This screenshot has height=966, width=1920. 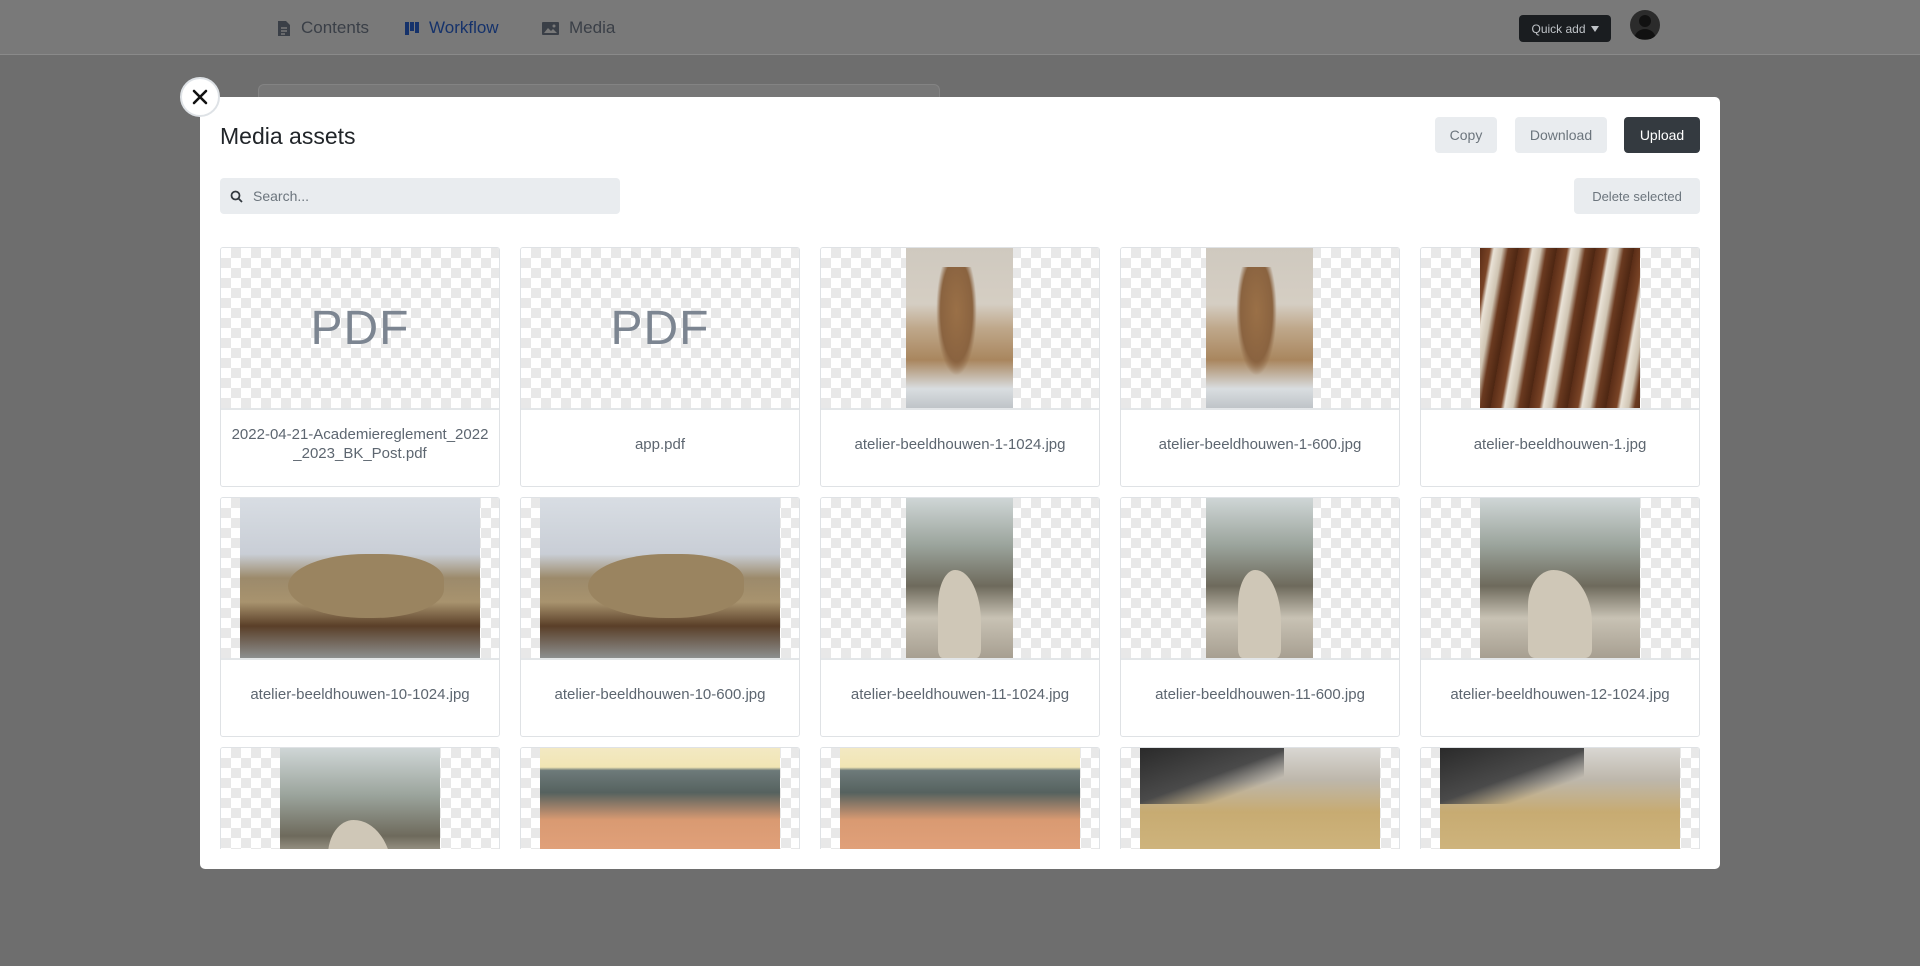 What do you see at coordinates (360, 694) in the screenshot?
I see `asset-filename: atelier-beeldhouwen-10-1024.jpg` at bounding box center [360, 694].